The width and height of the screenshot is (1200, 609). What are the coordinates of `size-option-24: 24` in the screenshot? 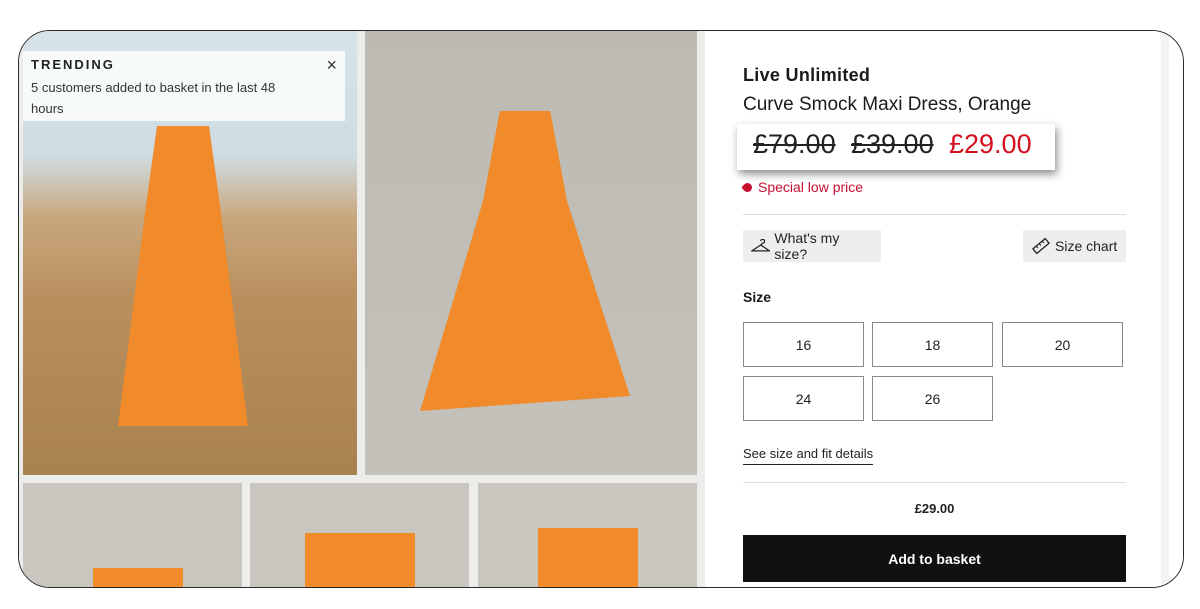 It's located at (803, 398).